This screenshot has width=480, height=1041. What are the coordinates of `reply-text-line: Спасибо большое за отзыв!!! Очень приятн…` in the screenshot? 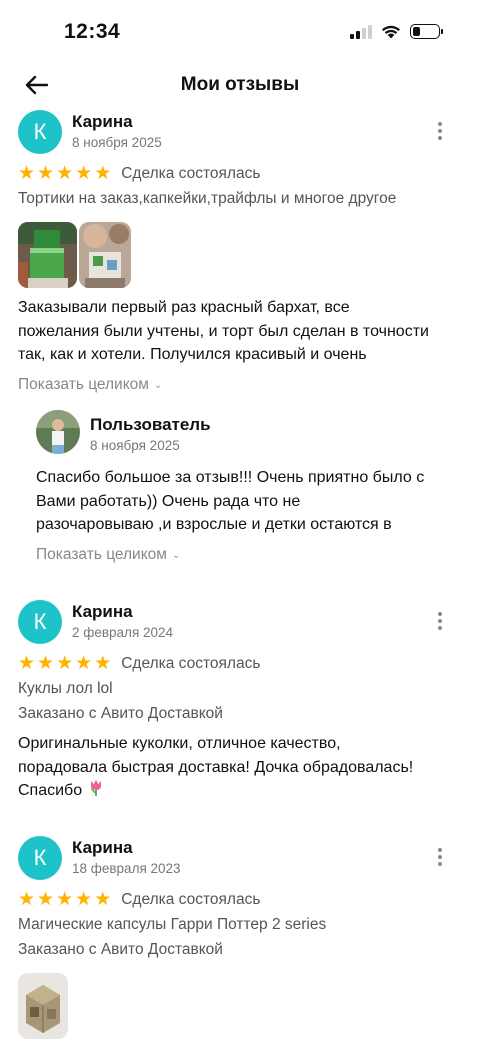 It's located at (230, 477).